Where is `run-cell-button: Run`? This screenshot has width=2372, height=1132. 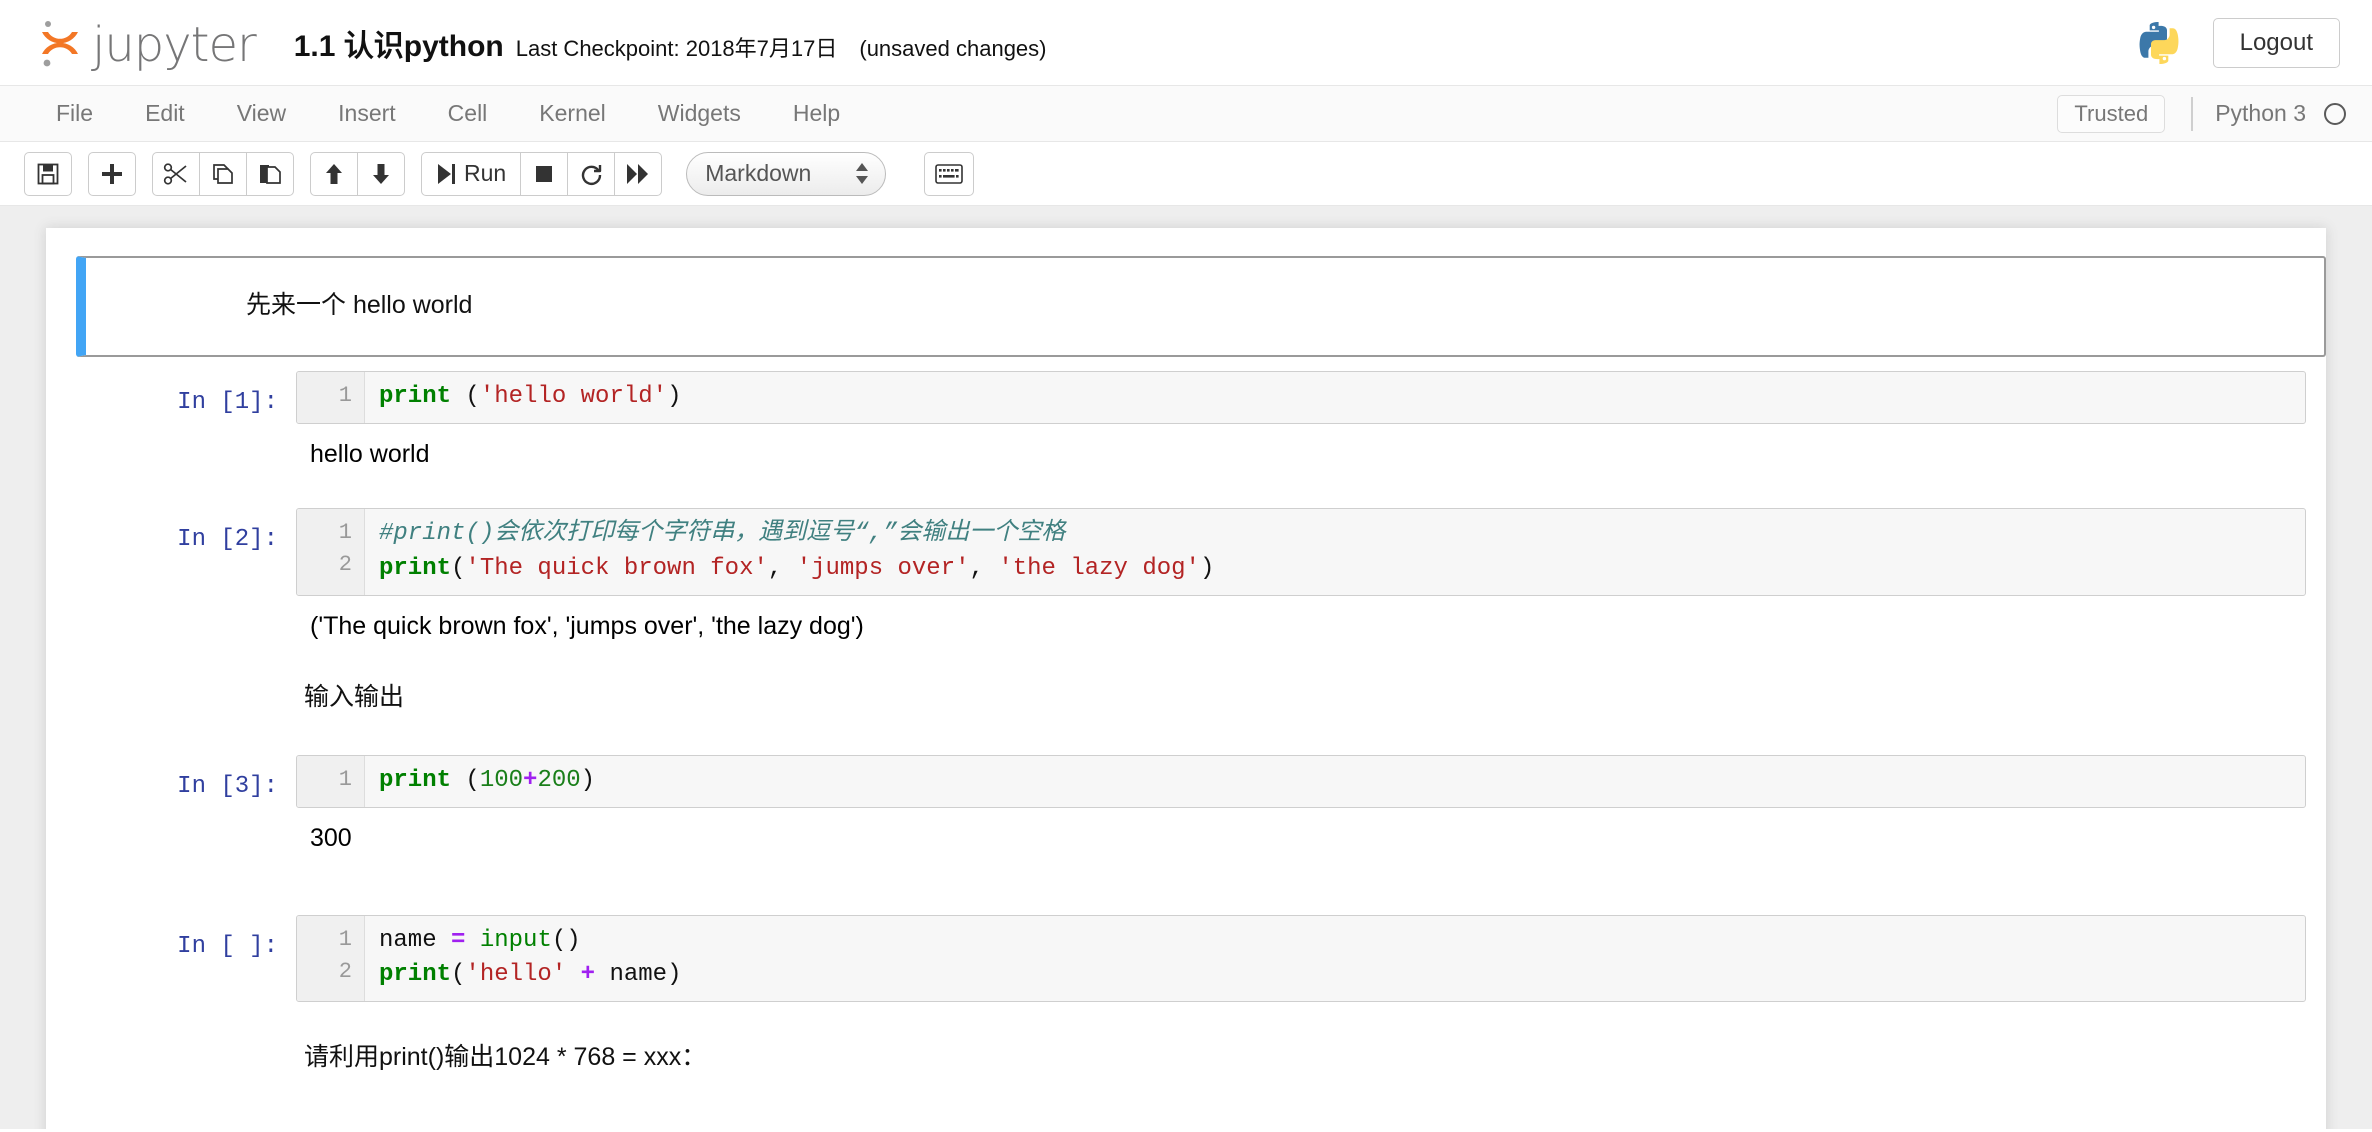 run-cell-button: Run is located at coordinates (471, 173).